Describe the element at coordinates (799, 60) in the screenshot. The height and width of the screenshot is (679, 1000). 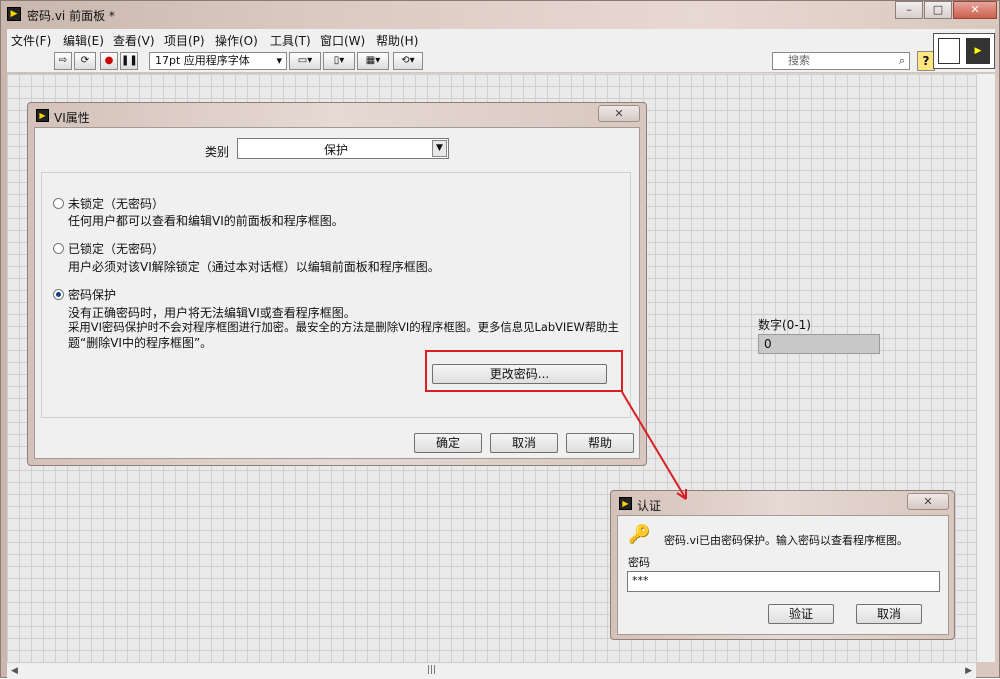
I see `search-placeholder: 搜索` at that location.